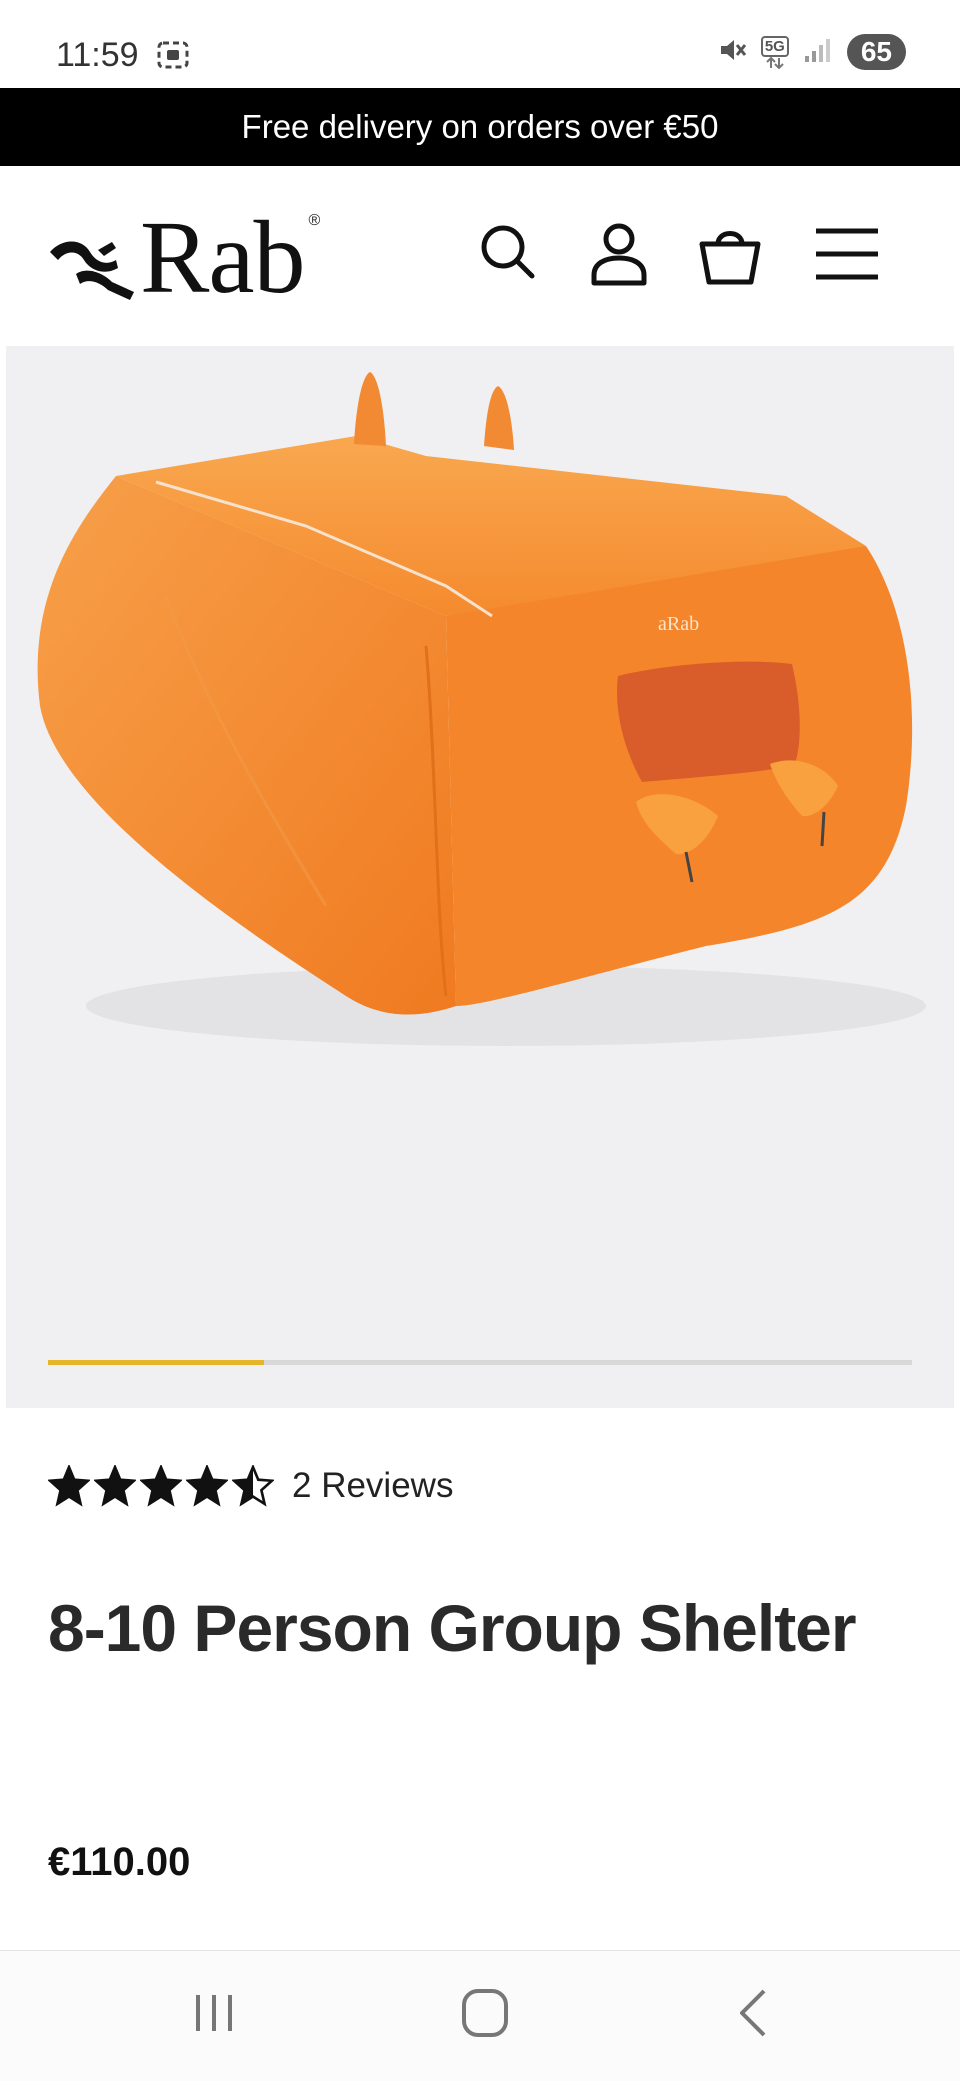 The width and height of the screenshot is (960, 2081). I want to click on gallery-progress-track, so click(480, 1362).